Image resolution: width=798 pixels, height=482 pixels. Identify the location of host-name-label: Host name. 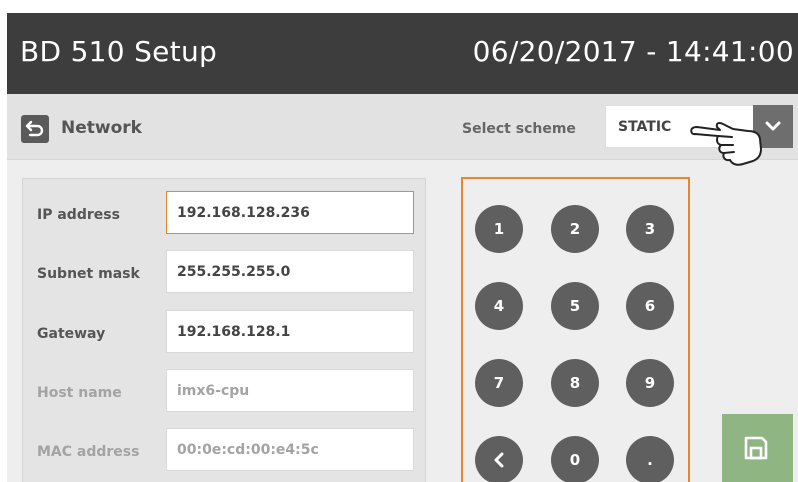
(79, 393).